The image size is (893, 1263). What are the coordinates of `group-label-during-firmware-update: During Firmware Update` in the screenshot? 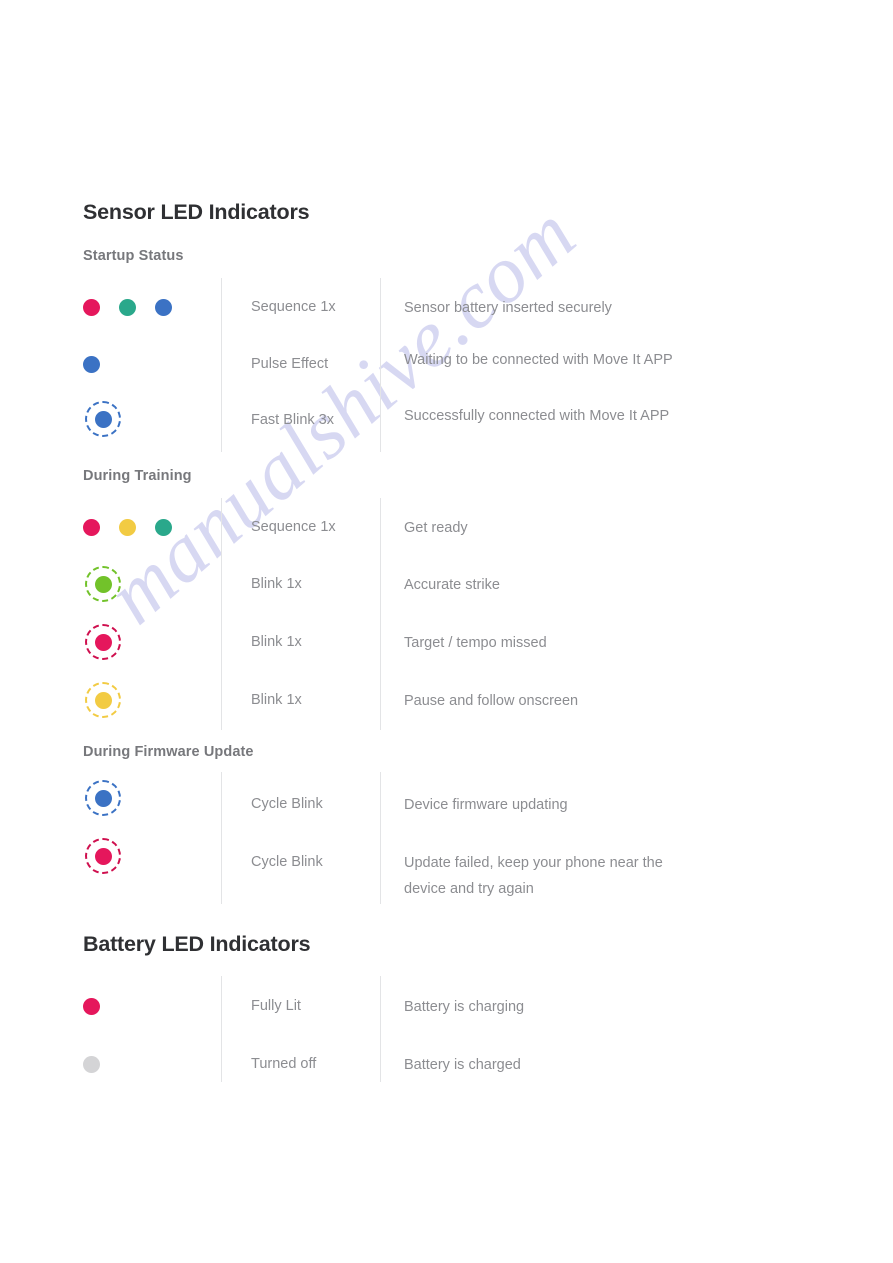 It's located at (168, 752).